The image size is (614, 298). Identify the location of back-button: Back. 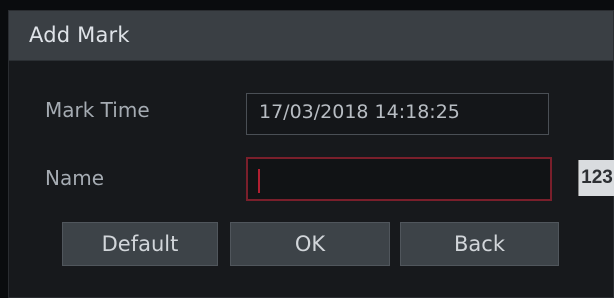
(479, 244).